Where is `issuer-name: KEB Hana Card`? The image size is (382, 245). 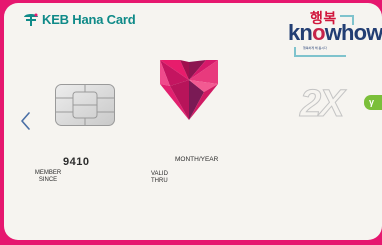 issuer-name: KEB Hana Card is located at coordinates (89, 19).